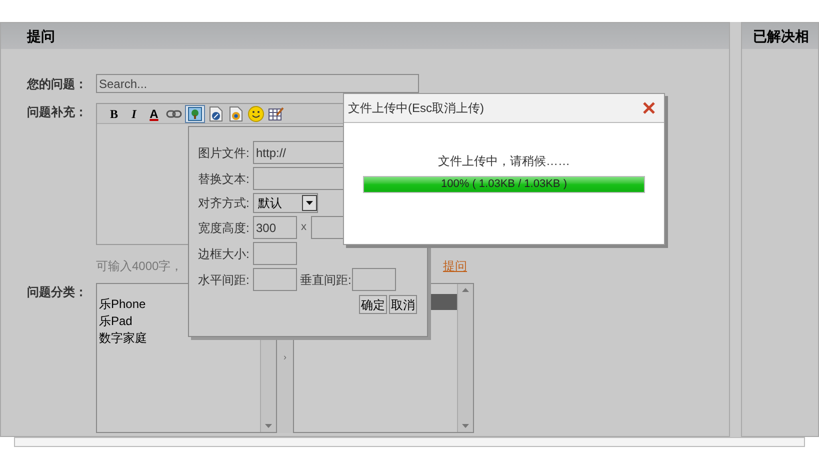 The image size is (819, 460). I want to click on times-sign: x, so click(303, 228).